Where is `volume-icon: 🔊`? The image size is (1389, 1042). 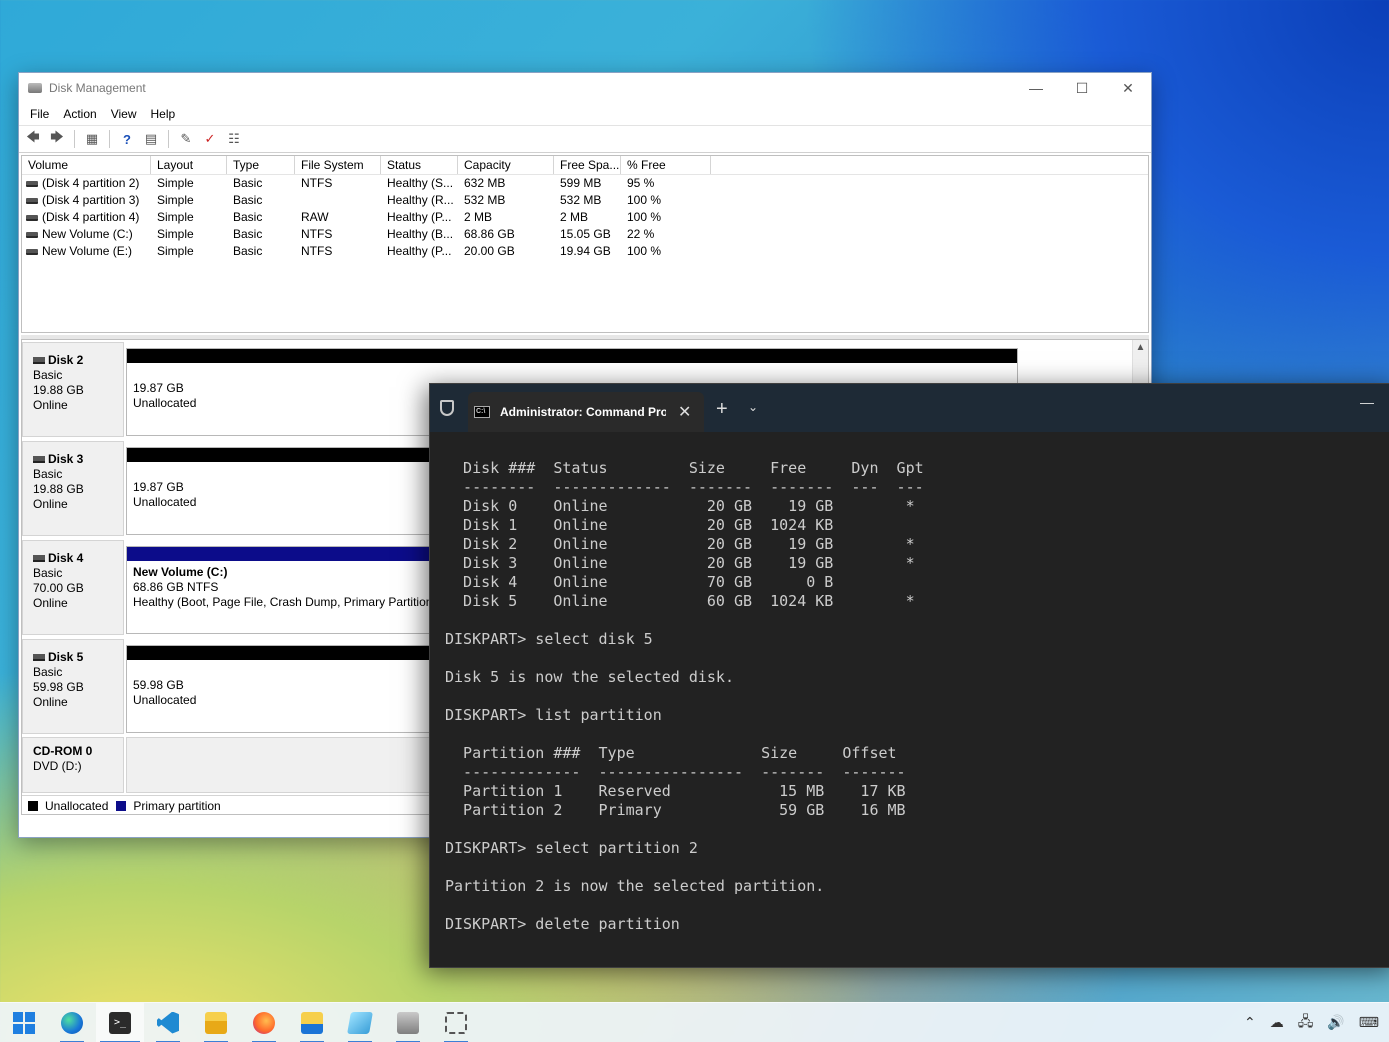 volume-icon: 🔊 is located at coordinates (1335, 1022).